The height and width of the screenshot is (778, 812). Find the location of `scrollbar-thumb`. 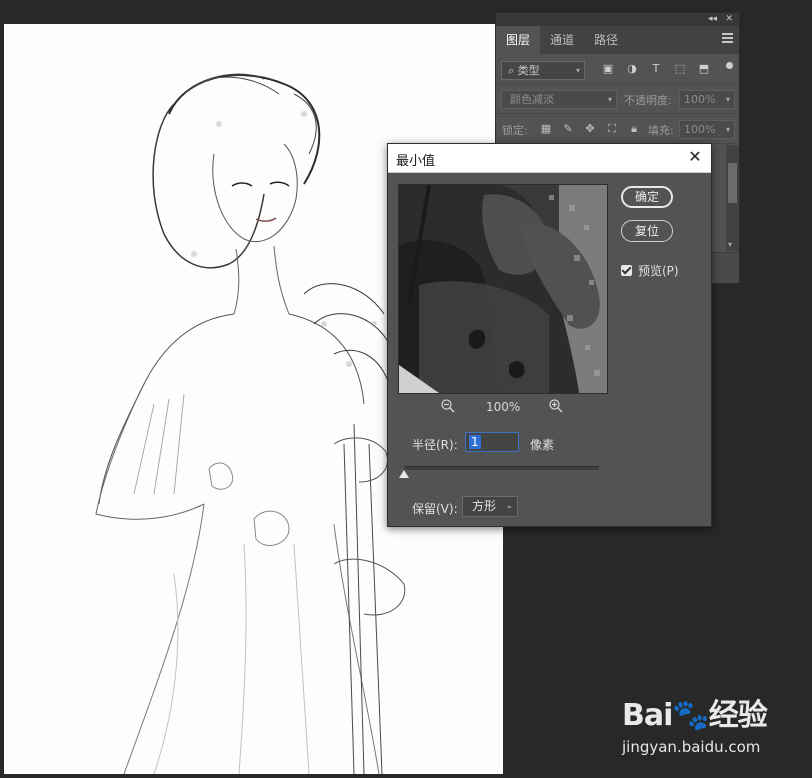

scrollbar-thumb is located at coordinates (732, 183).